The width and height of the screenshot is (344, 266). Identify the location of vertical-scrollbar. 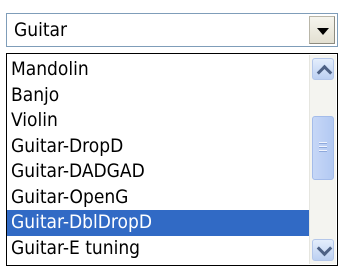
(322, 159).